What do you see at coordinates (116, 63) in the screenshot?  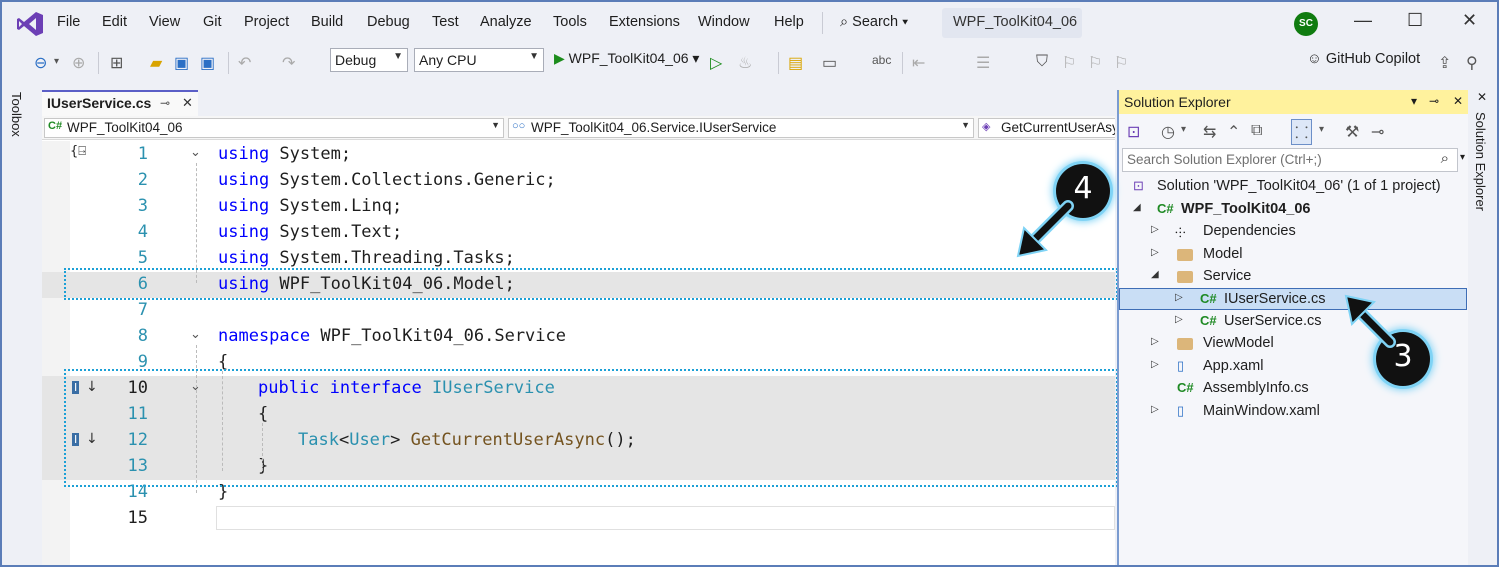 I see `new-item-icon: ⊞` at bounding box center [116, 63].